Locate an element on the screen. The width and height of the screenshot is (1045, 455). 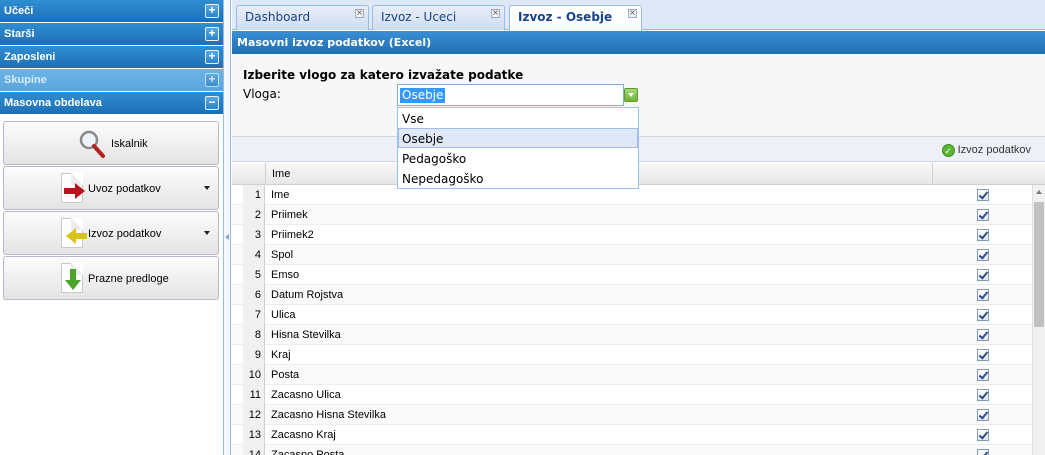
row-number: 6 is located at coordinates (254, 295).